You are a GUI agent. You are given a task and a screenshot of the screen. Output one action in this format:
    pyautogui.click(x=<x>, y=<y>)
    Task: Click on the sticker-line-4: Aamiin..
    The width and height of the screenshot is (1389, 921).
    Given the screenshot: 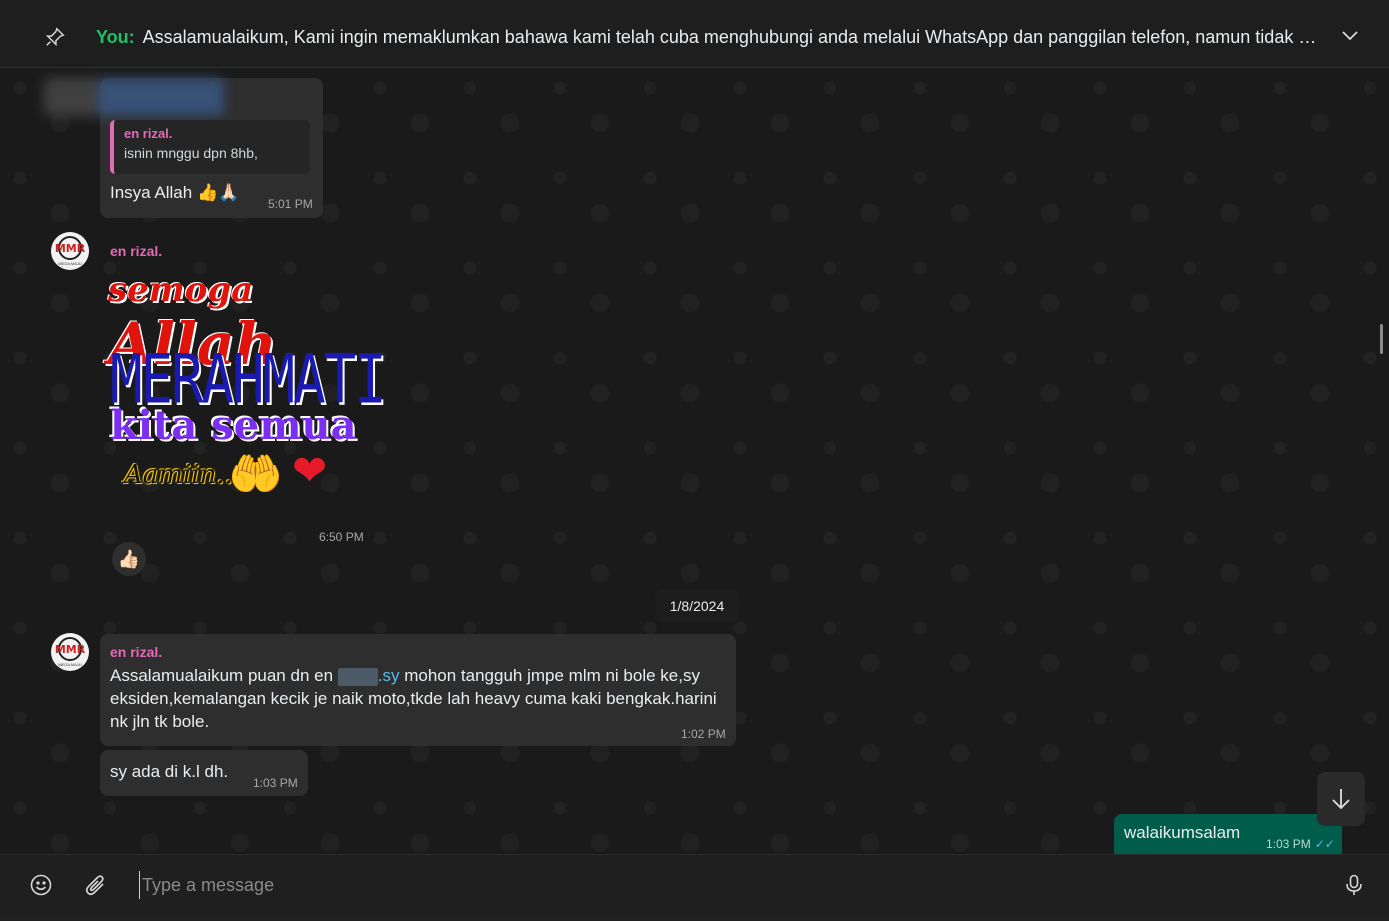 What is the action you would take?
    pyautogui.click(x=178, y=475)
    